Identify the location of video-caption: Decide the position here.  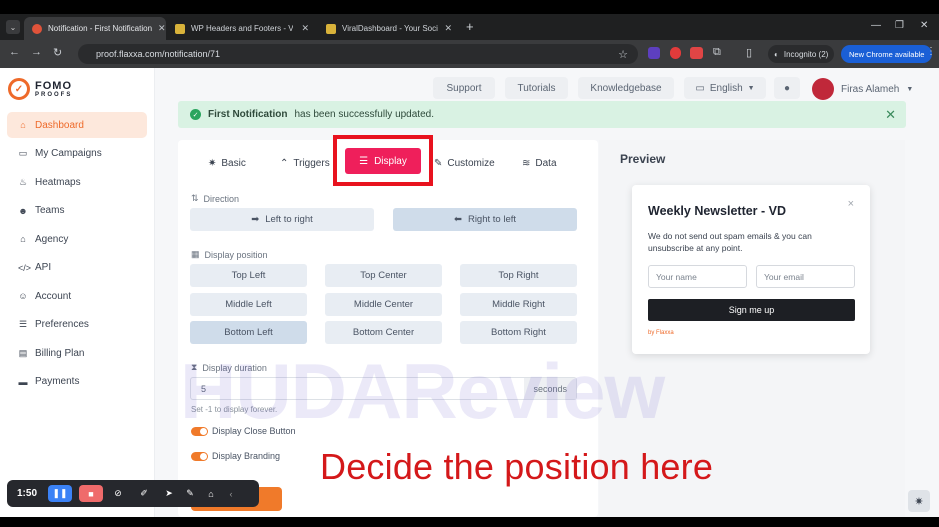
(517, 466).